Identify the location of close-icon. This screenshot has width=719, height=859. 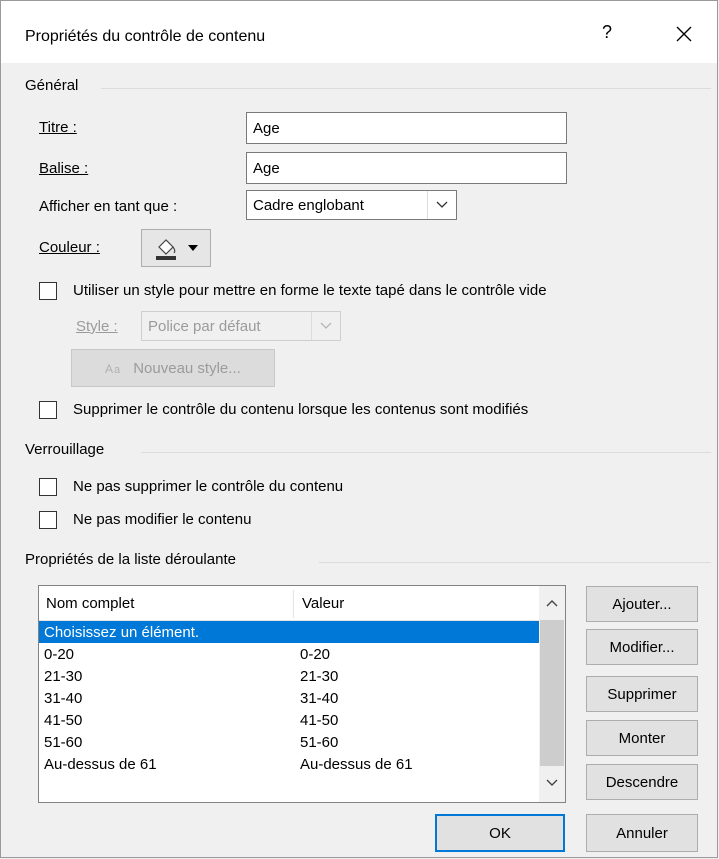
(684, 34).